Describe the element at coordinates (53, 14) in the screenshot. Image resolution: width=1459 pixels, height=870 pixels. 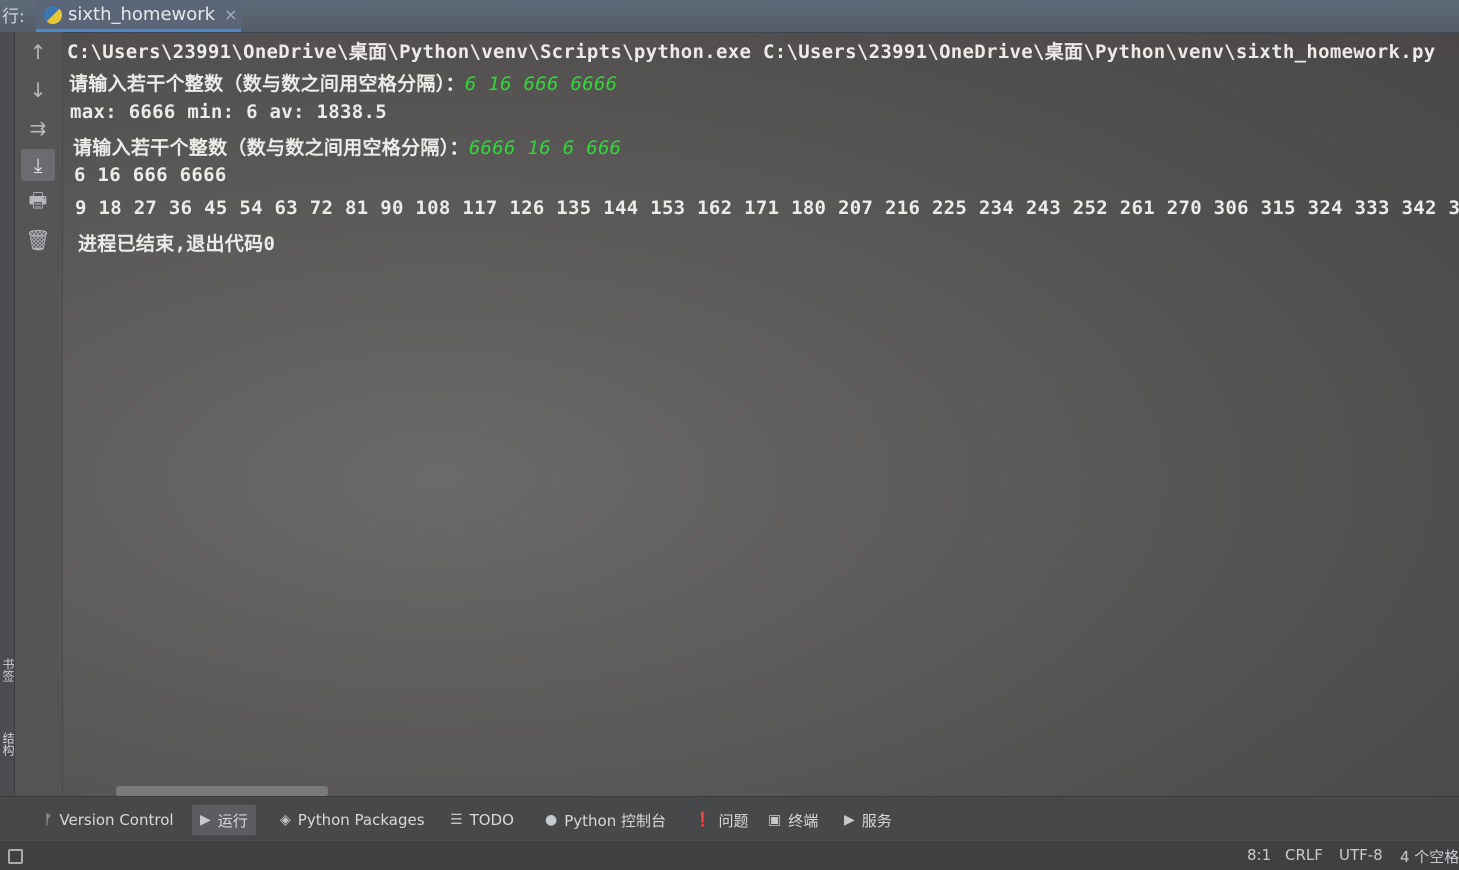
I see `python-file-icon` at that location.